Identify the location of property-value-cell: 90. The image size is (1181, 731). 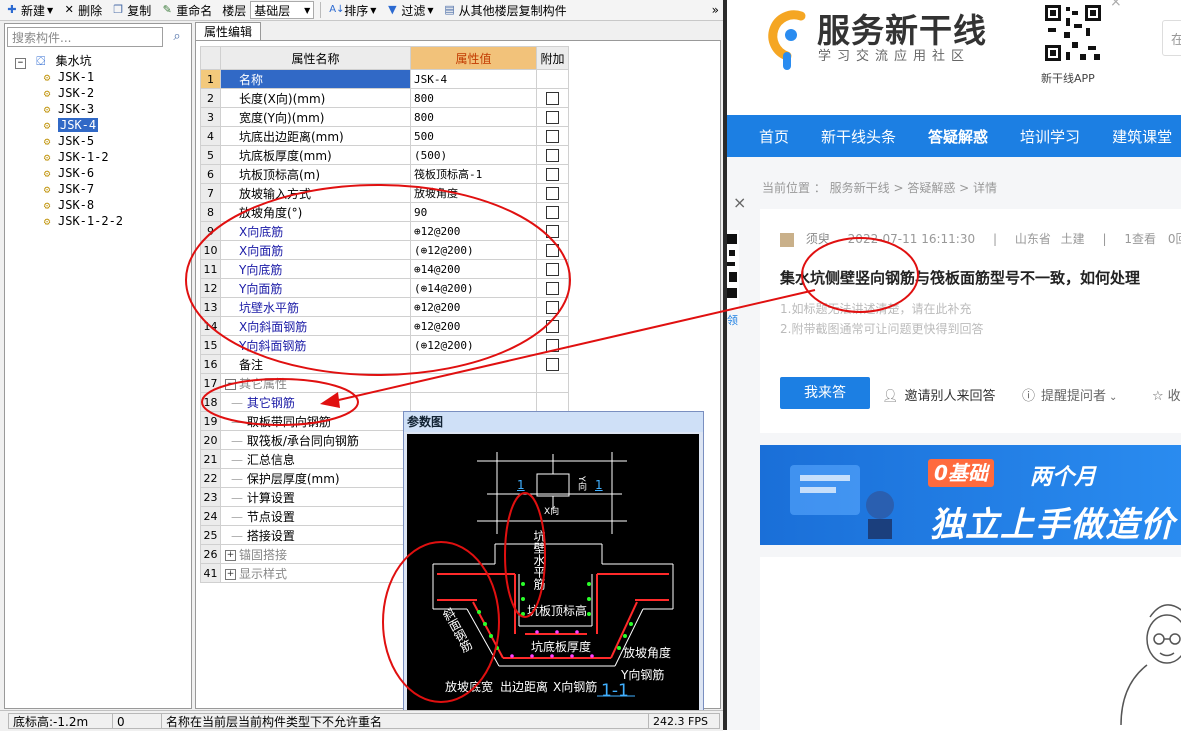
(473, 212).